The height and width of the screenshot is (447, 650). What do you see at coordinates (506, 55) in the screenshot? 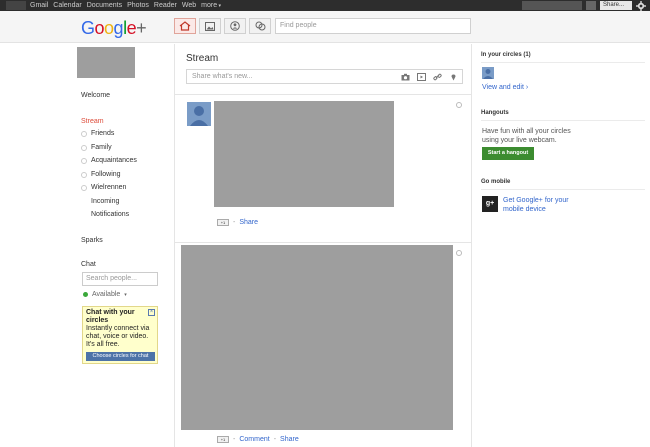
I see `in-circles-heading: In your circles (1)` at bounding box center [506, 55].